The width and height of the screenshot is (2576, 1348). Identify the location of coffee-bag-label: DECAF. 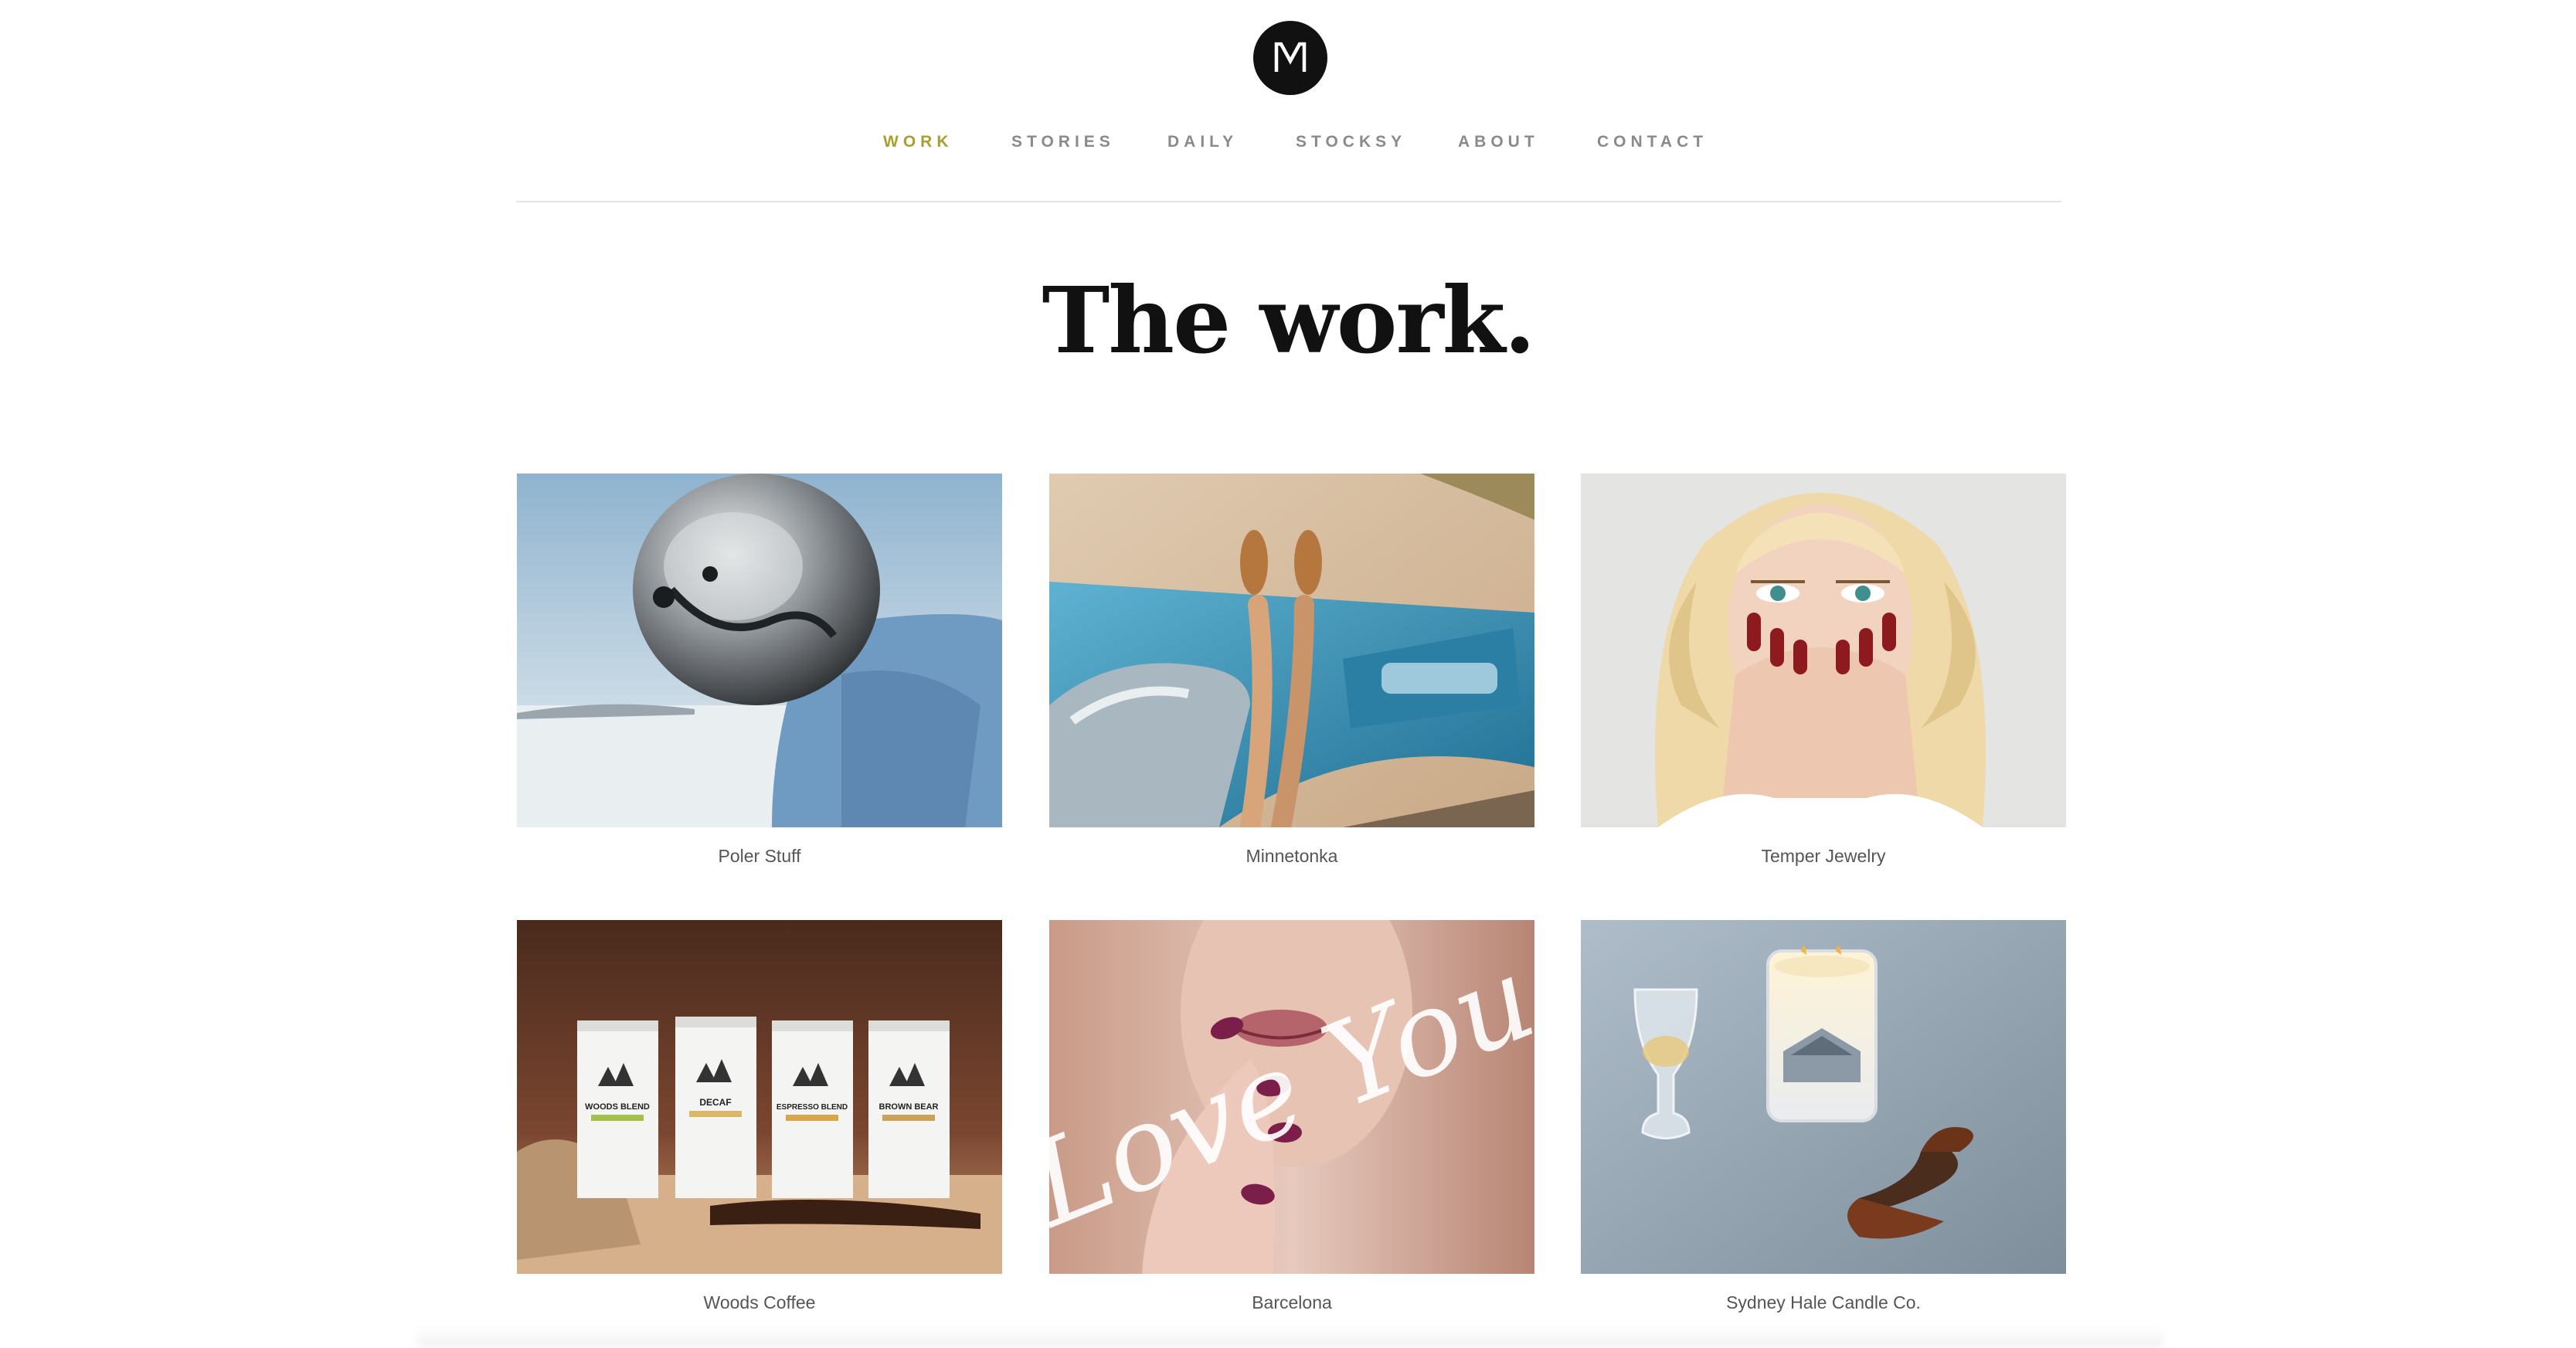
(715, 1103).